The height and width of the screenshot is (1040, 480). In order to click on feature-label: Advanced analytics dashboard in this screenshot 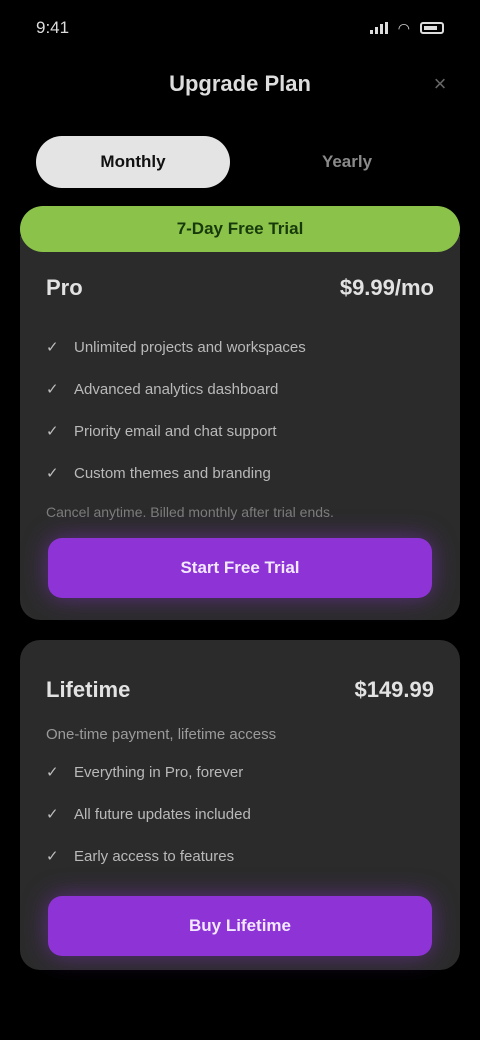, I will do `click(176, 389)`.